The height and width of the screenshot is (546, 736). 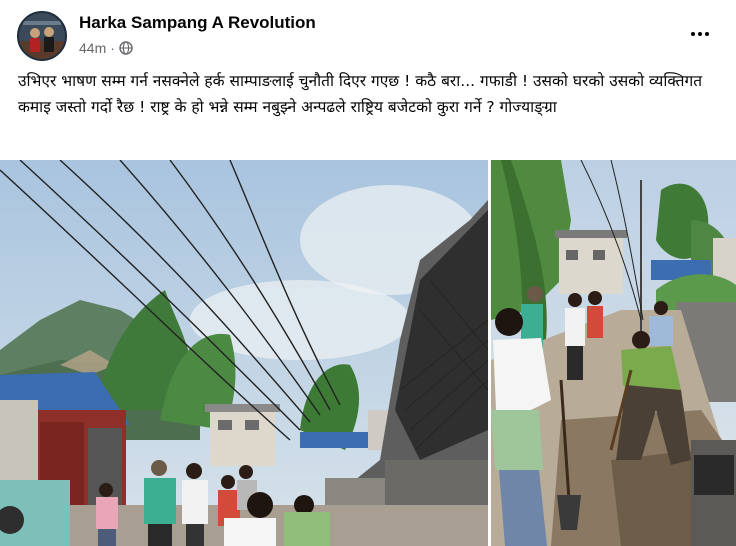 I want to click on author-name: Harka Sampang A Revolution, so click(x=197, y=23).